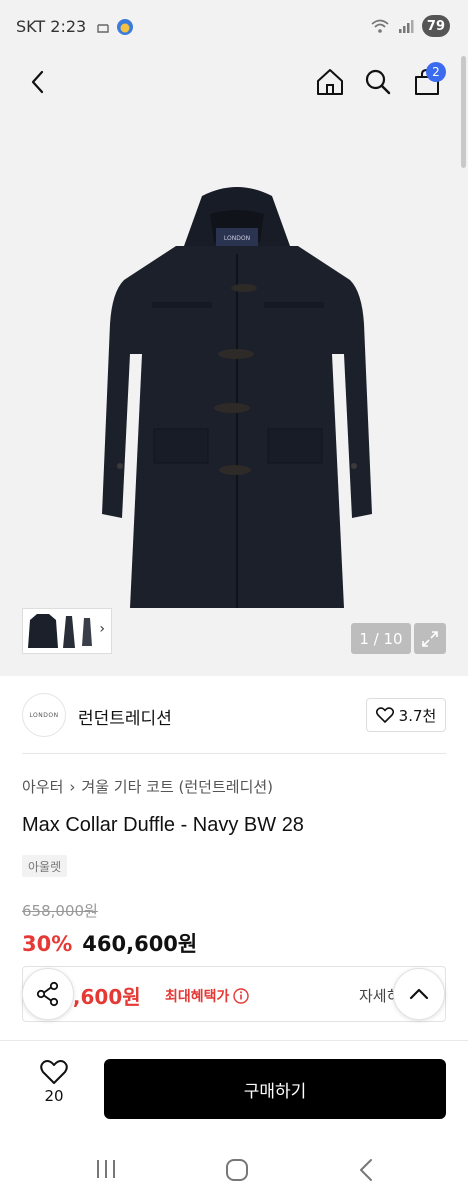 This screenshot has height=1200, width=468. I want to click on share-icon, so click(47, 994).